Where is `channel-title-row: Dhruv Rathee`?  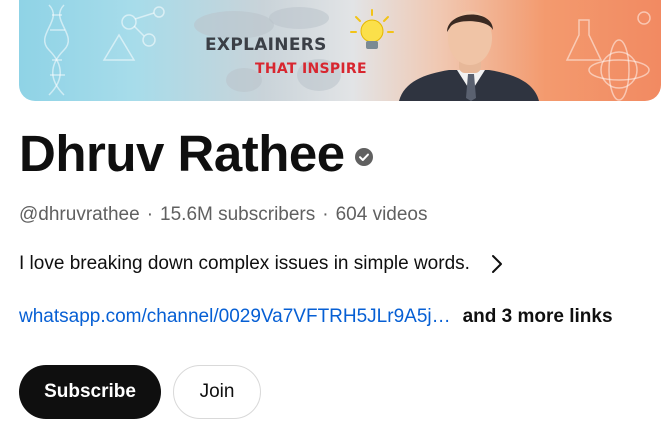 channel-title-row: Dhruv Rathee is located at coordinates (196, 154).